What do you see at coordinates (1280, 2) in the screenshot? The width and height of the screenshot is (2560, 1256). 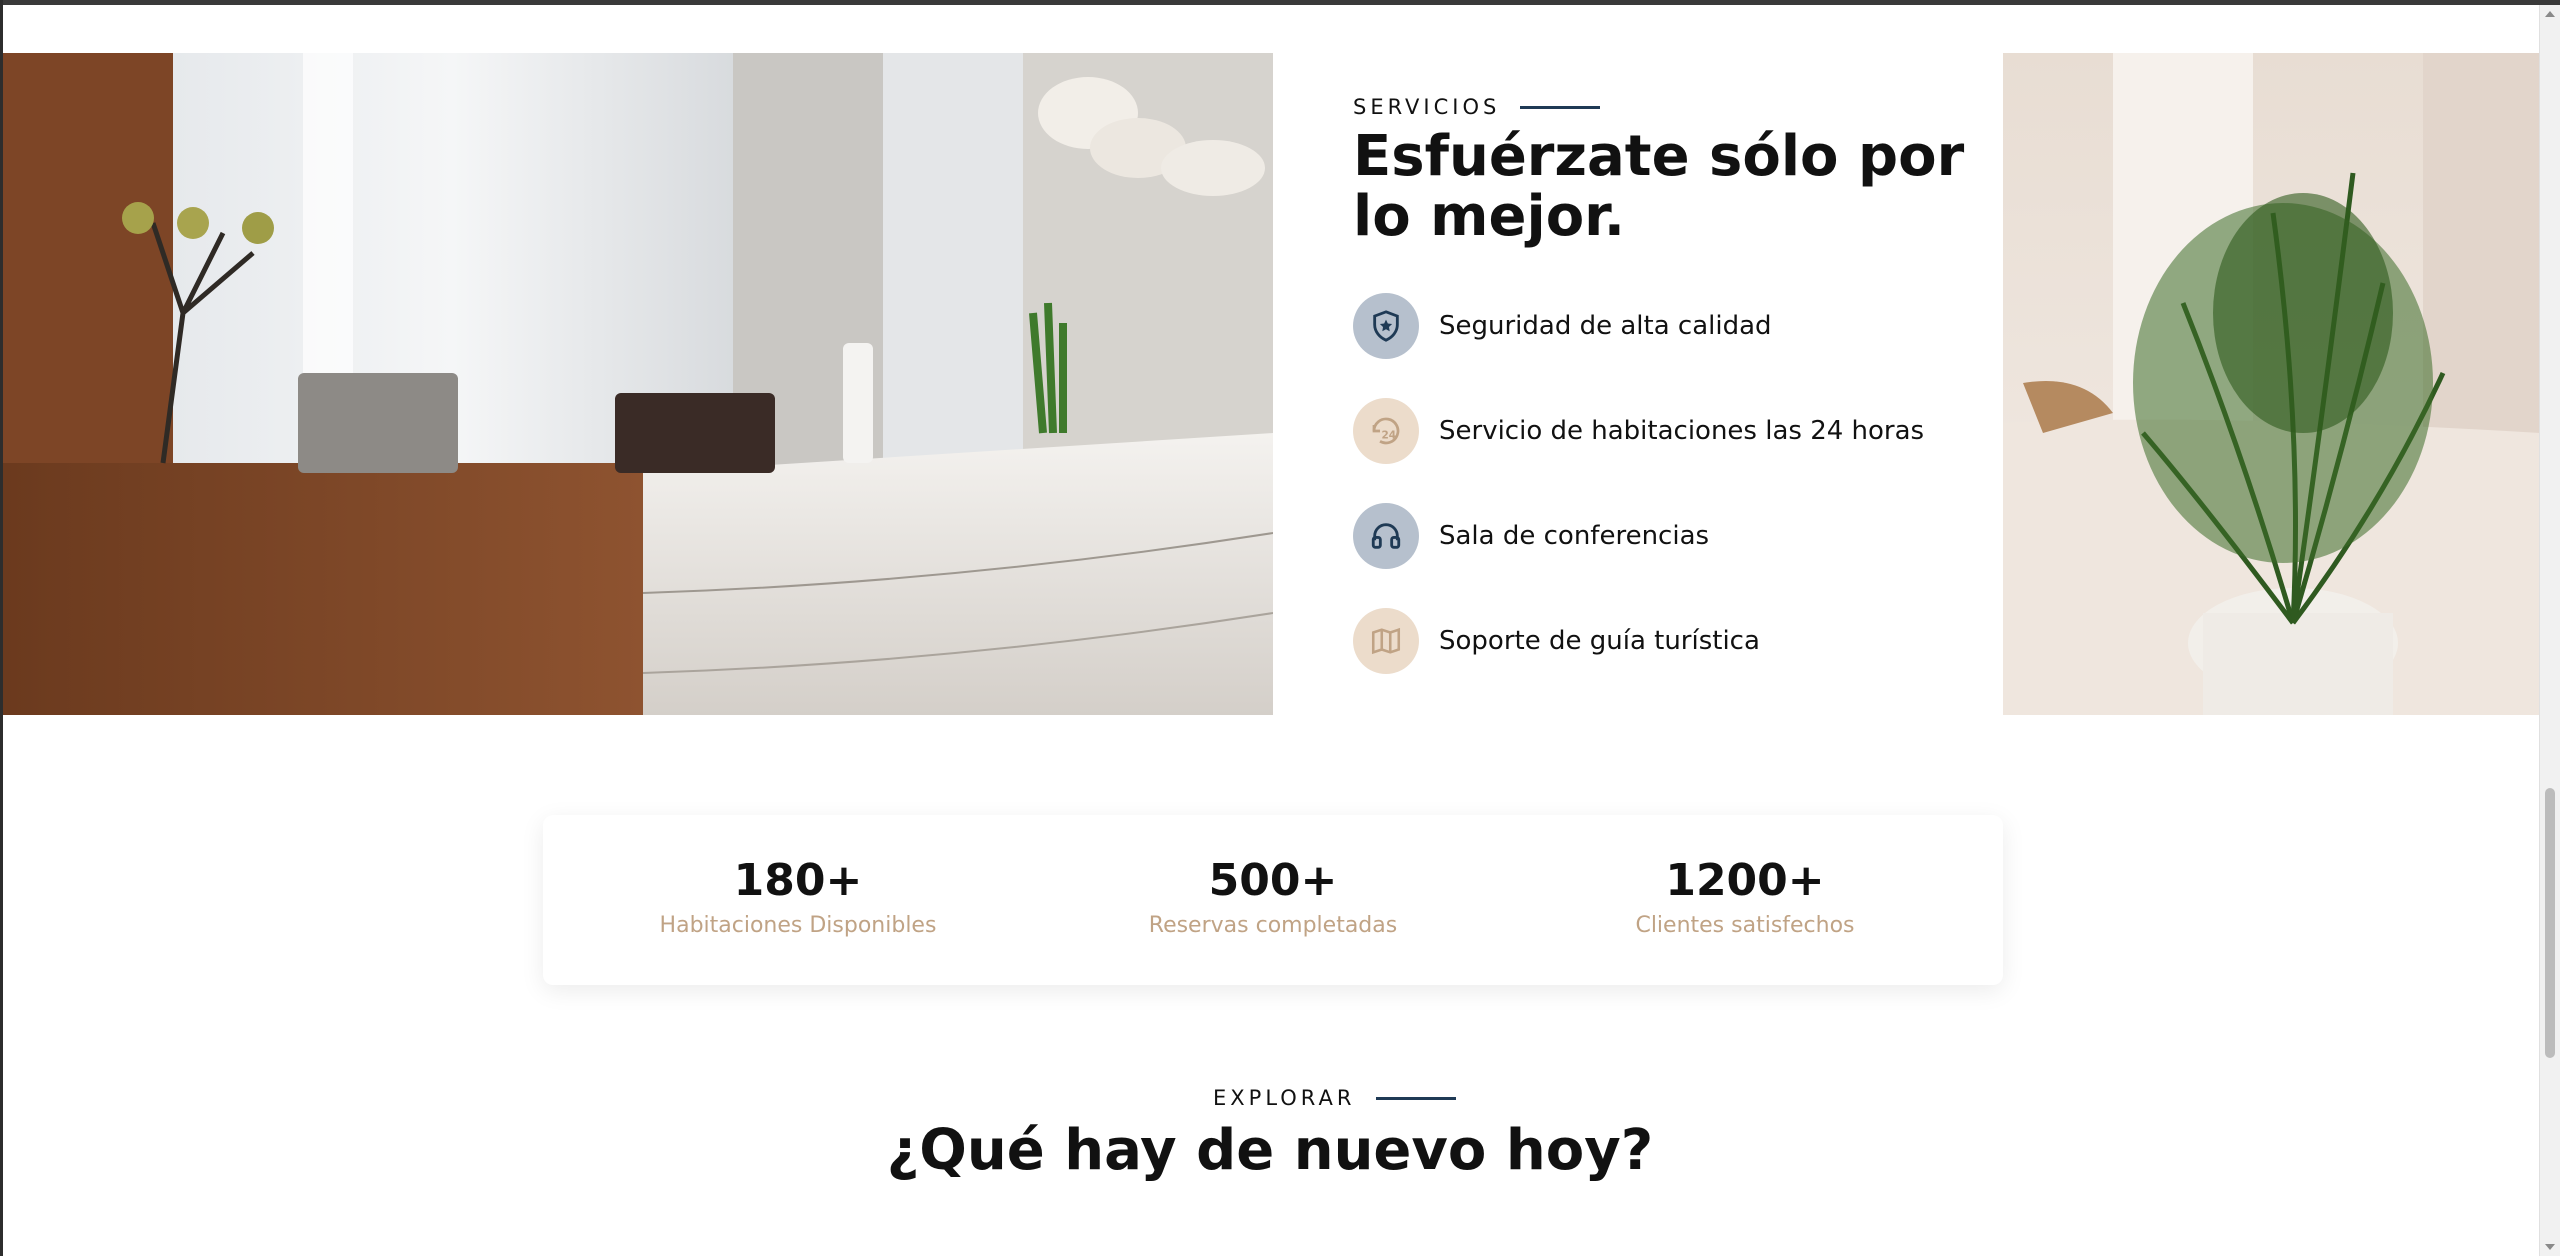 I see `window-top-border` at bounding box center [1280, 2].